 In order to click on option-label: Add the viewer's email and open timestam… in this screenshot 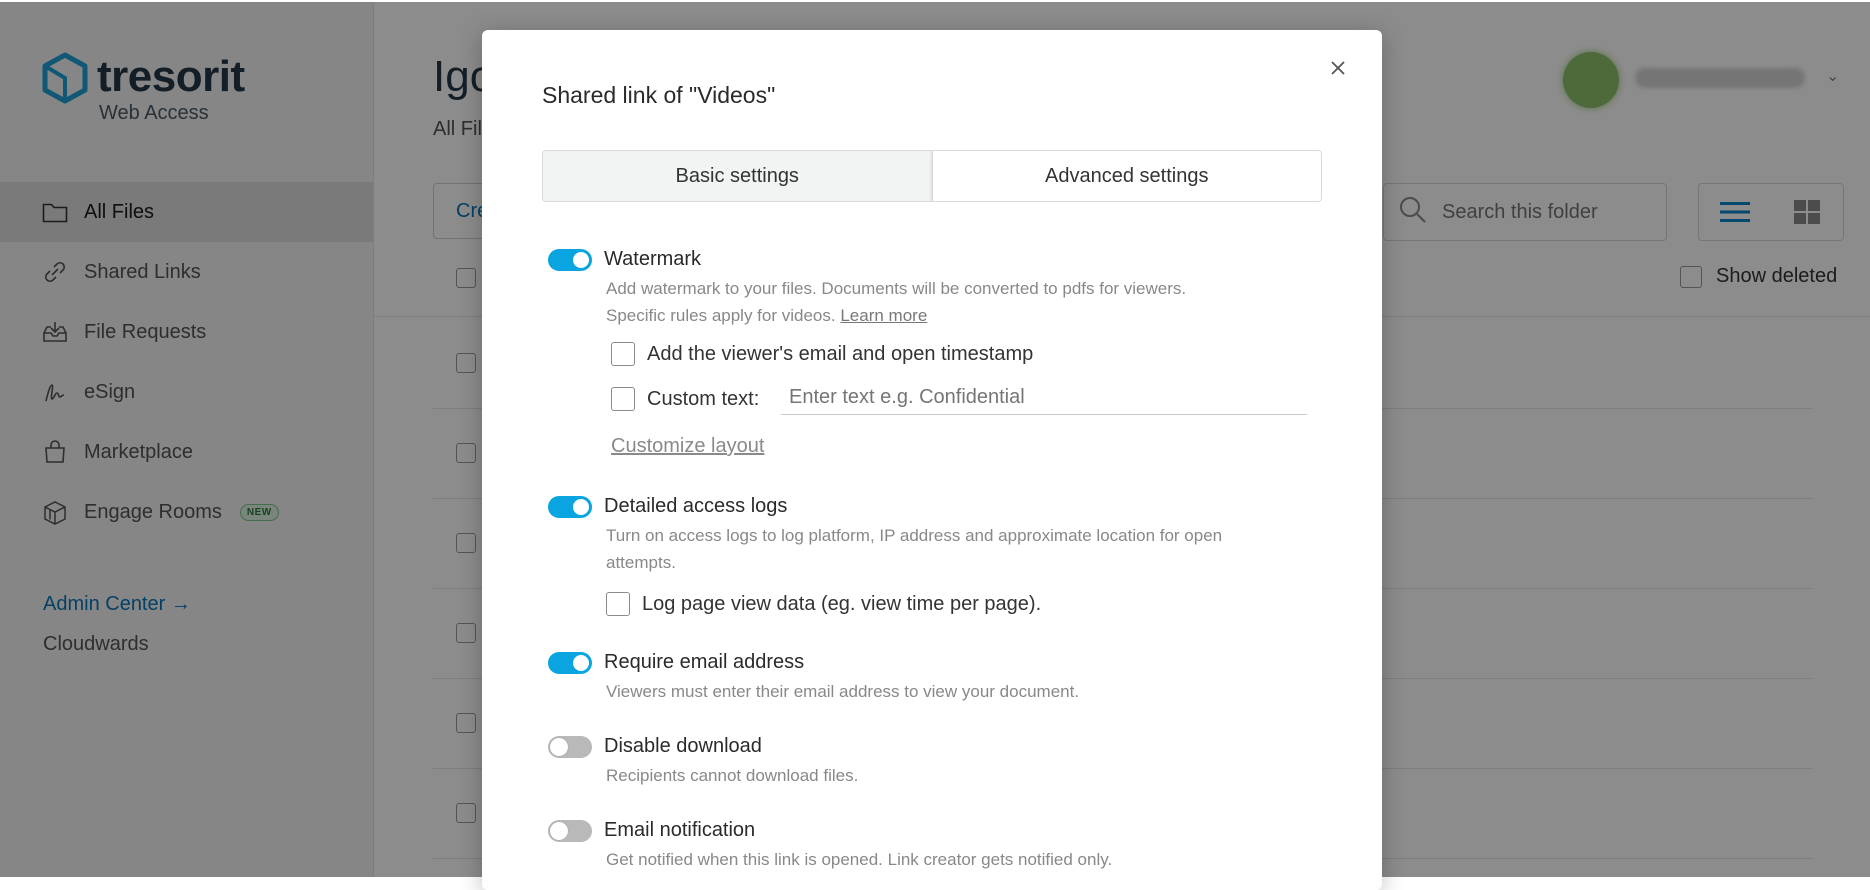, I will do `click(840, 353)`.